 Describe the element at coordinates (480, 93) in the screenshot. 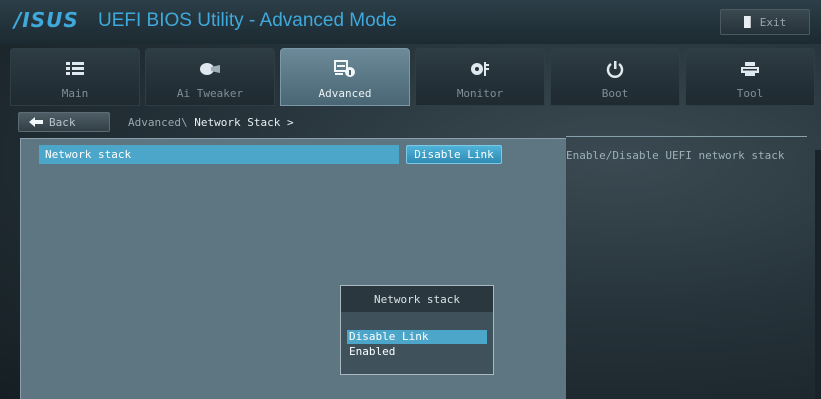

I see `tab-label: Monitor` at that location.